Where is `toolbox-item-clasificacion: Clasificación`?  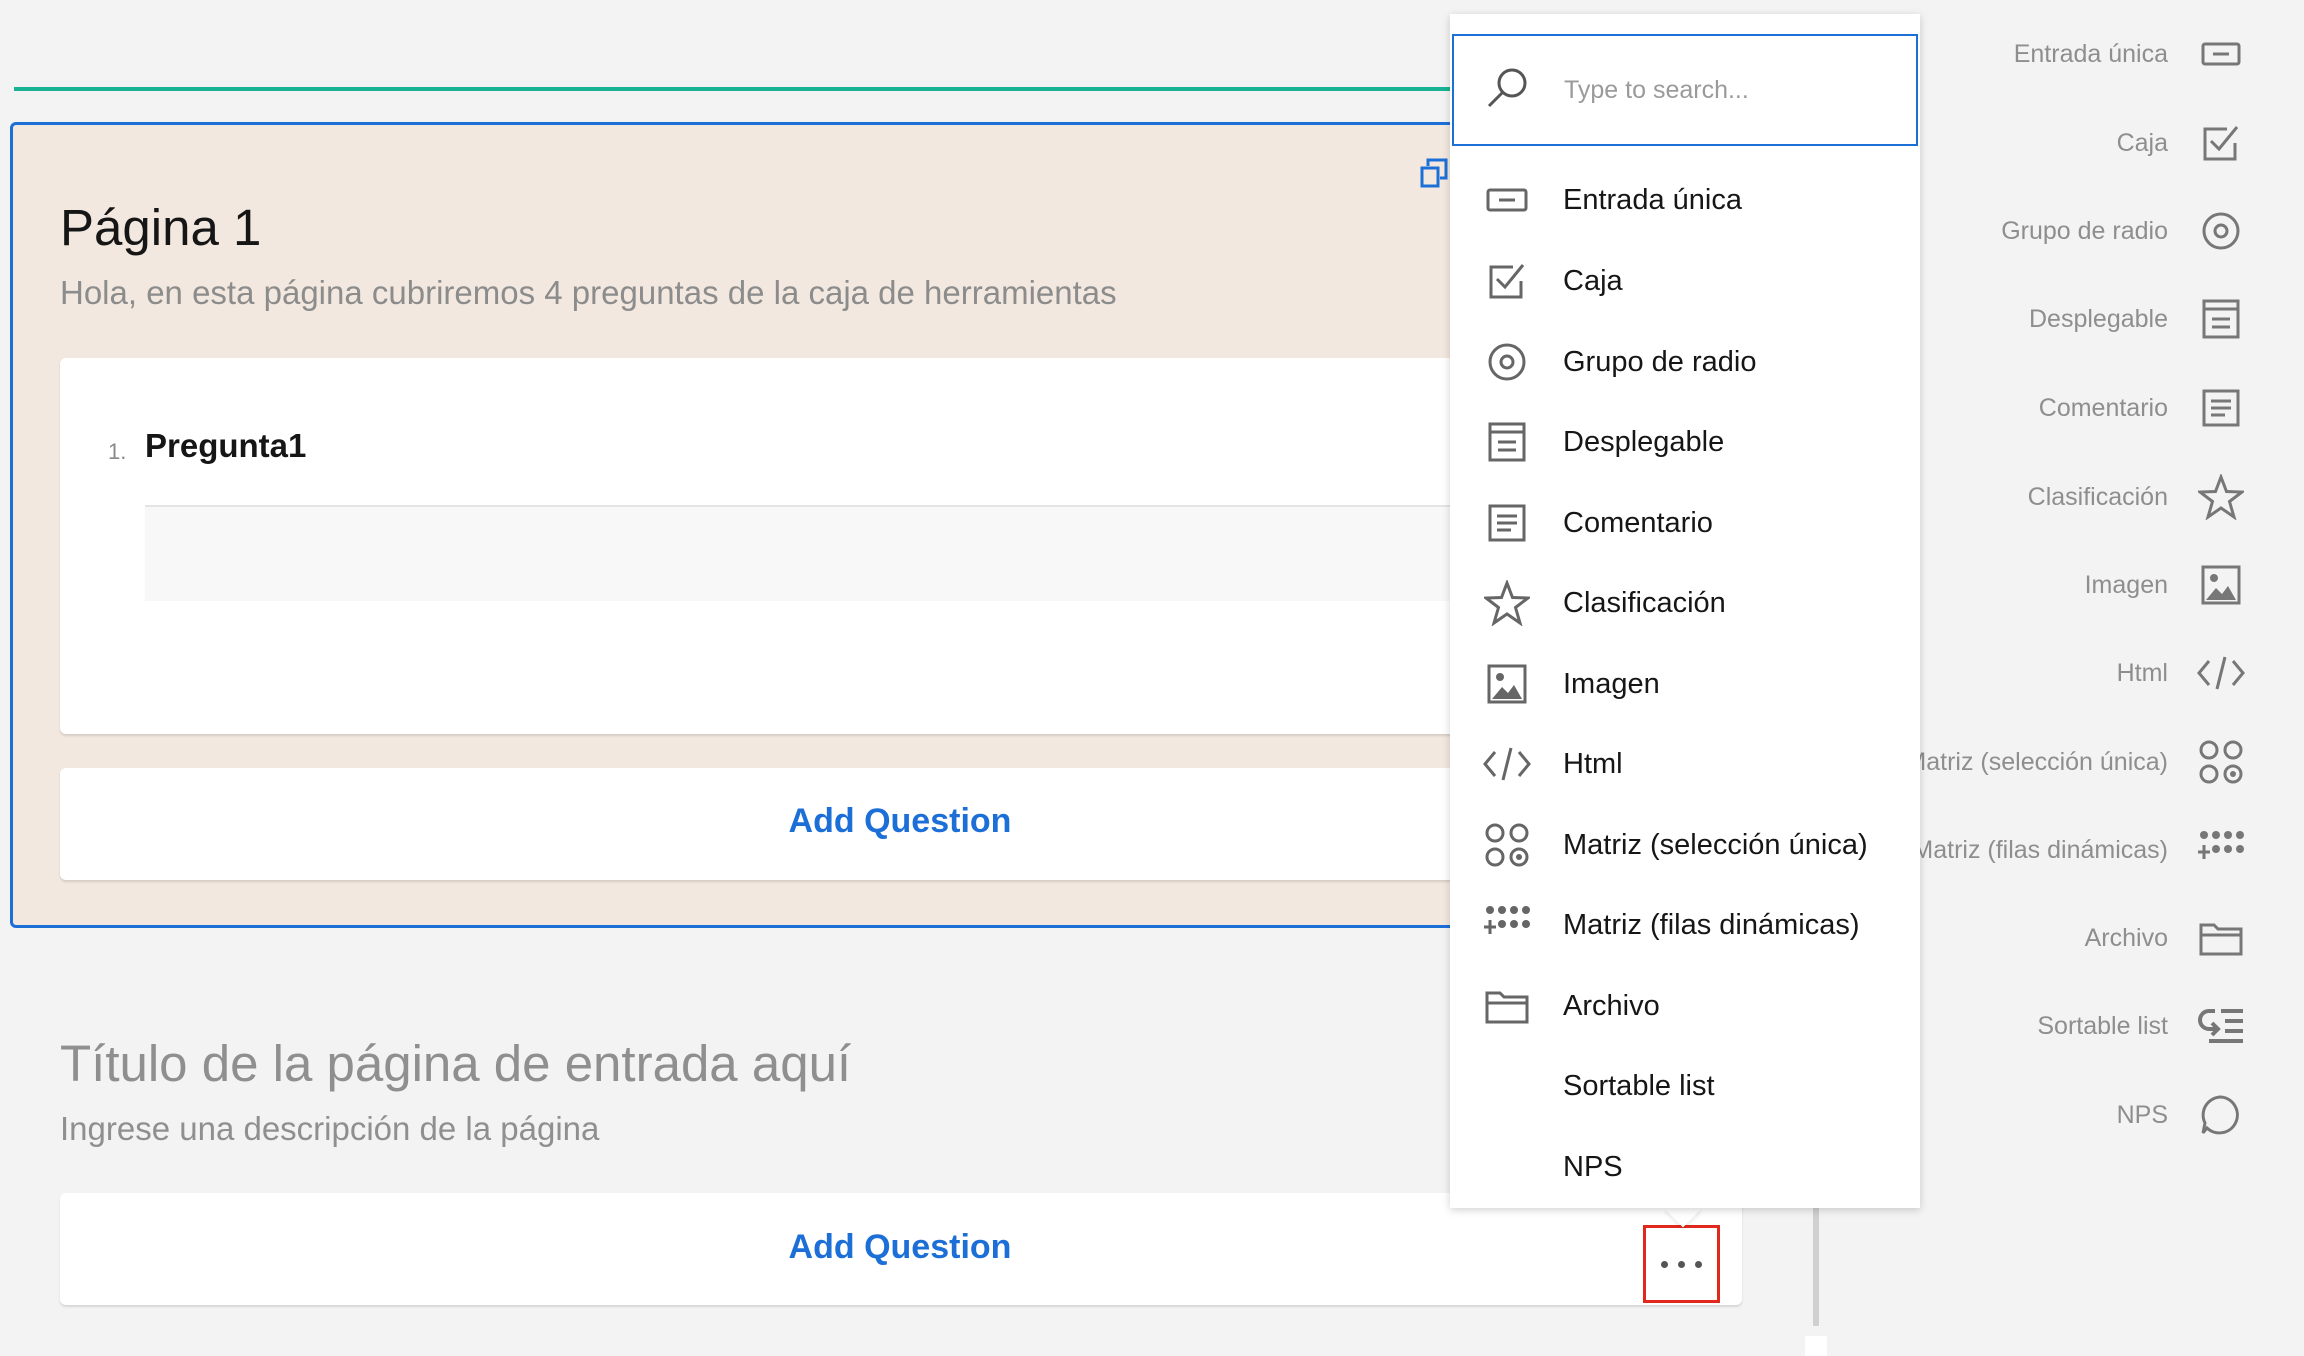 toolbox-item-clasificacion: Clasificación is located at coordinates (2137, 497).